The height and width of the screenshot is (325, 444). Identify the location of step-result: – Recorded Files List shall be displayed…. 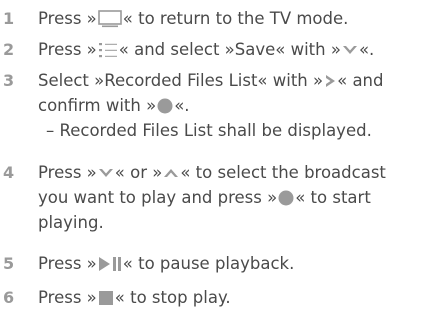
(209, 130).